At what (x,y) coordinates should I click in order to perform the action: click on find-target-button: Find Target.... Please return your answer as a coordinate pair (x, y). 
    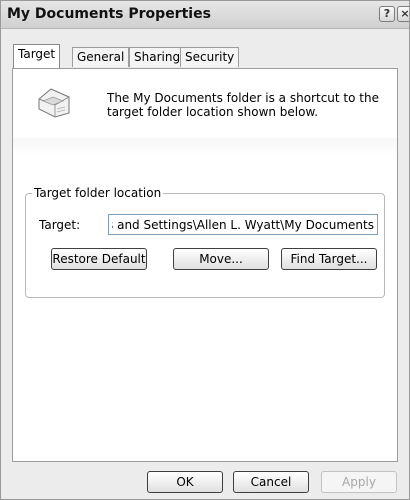
    Looking at the image, I should click on (329, 259).